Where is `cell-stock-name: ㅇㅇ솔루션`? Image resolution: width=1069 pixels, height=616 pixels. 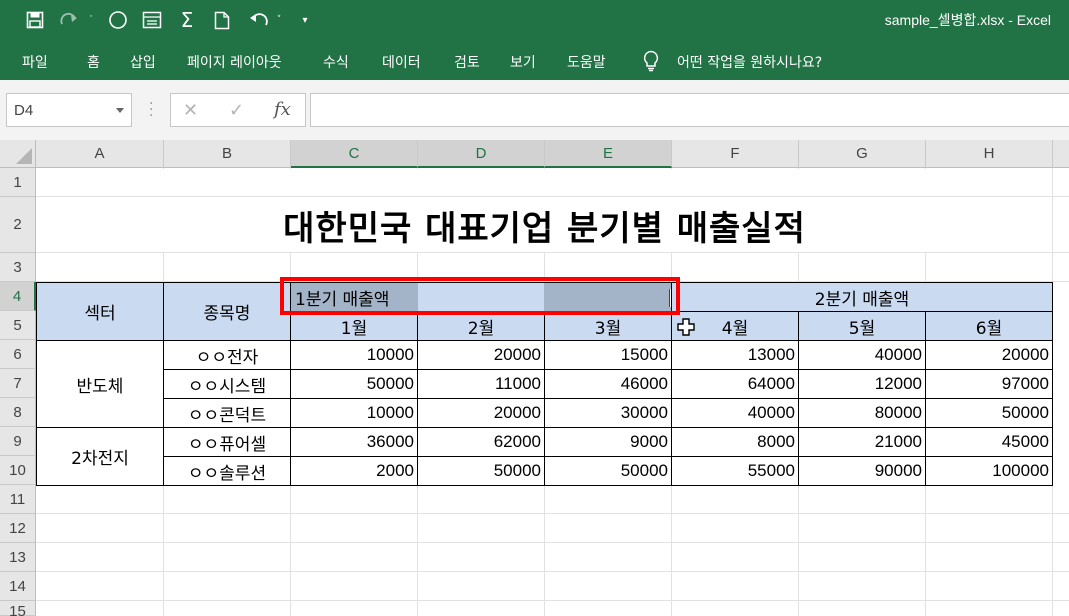
cell-stock-name: ㅇㅇ솔루션 is located at coordinates (227, 471).